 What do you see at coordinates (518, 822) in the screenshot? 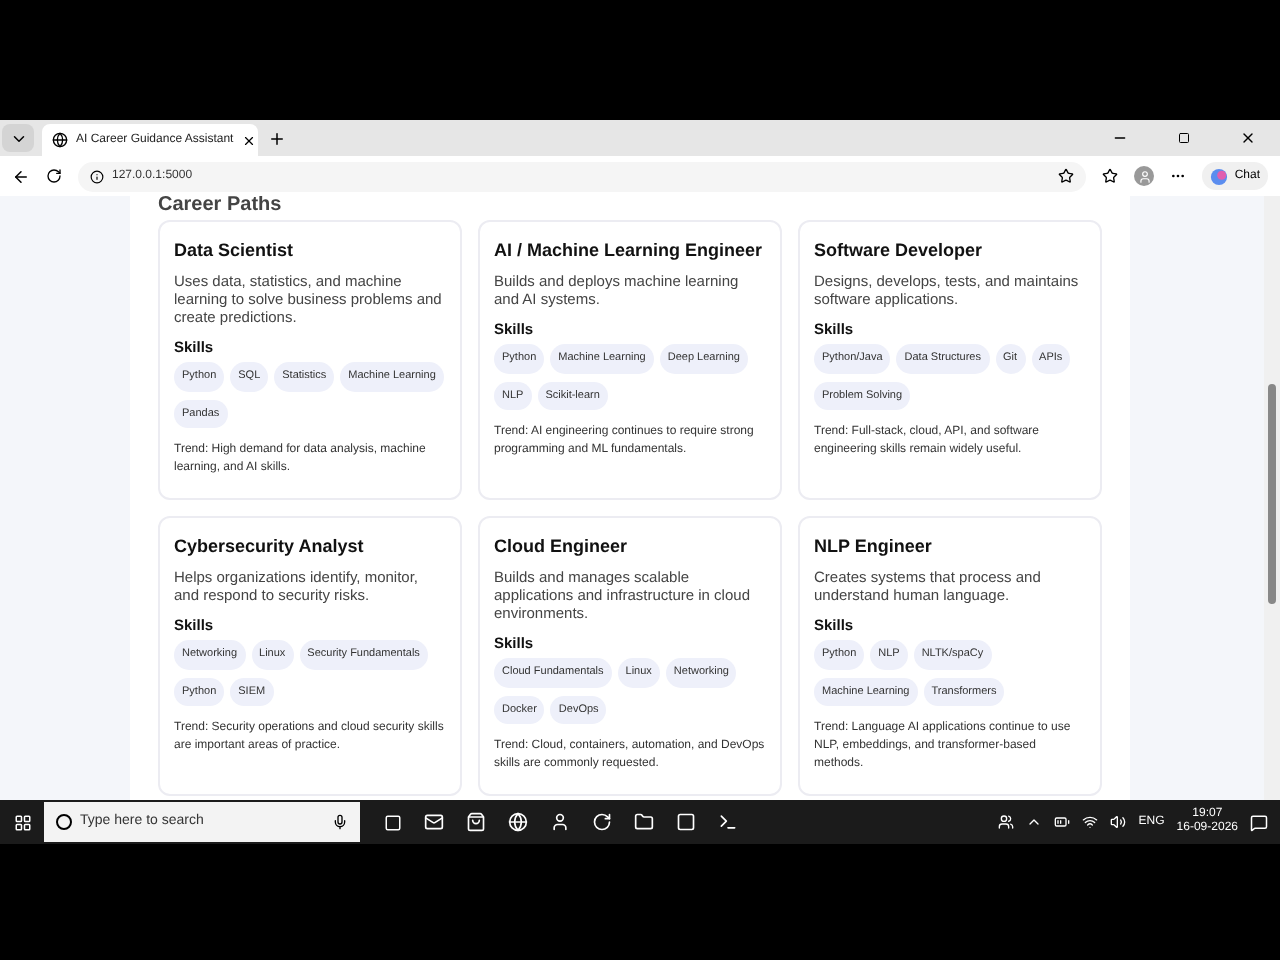
I see `browser-icon` at bounding box center [518, 822].